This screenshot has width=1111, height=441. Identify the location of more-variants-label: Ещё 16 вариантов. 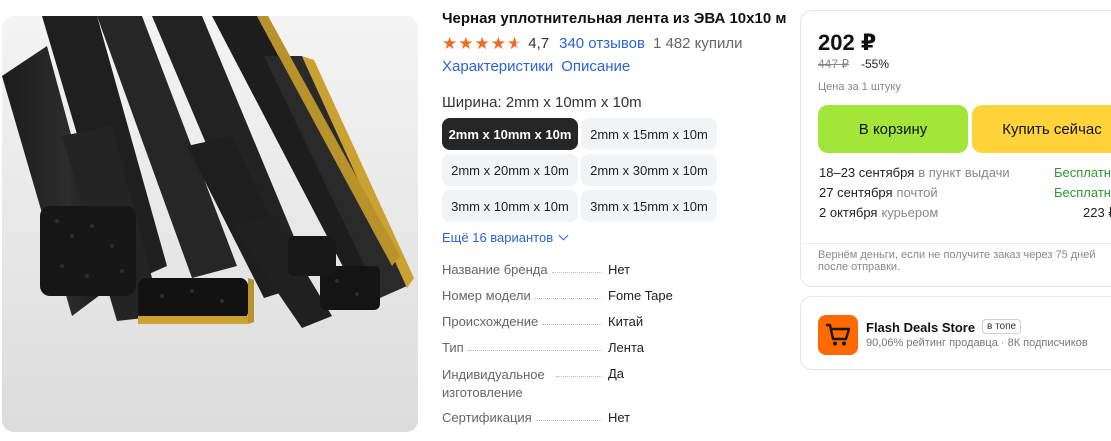
(498, 237).